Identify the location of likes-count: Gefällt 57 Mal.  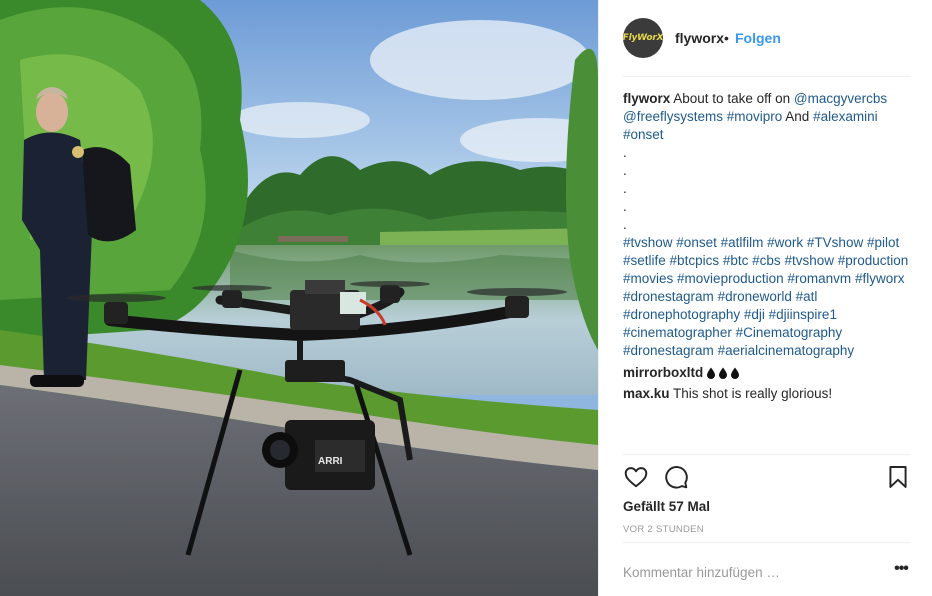
(666, 506).